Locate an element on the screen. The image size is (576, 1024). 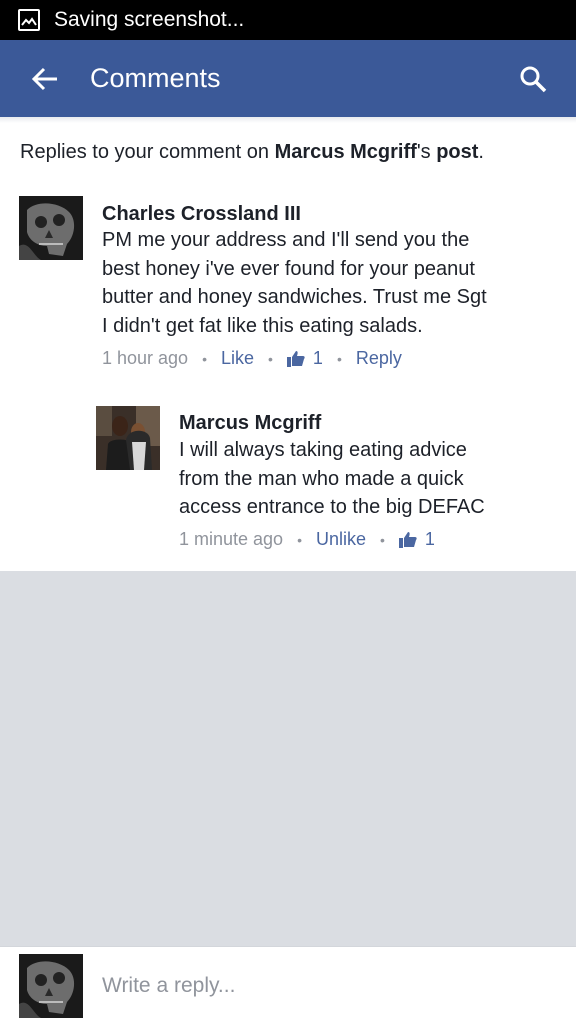
search-button is located at coordinates (533, 79).